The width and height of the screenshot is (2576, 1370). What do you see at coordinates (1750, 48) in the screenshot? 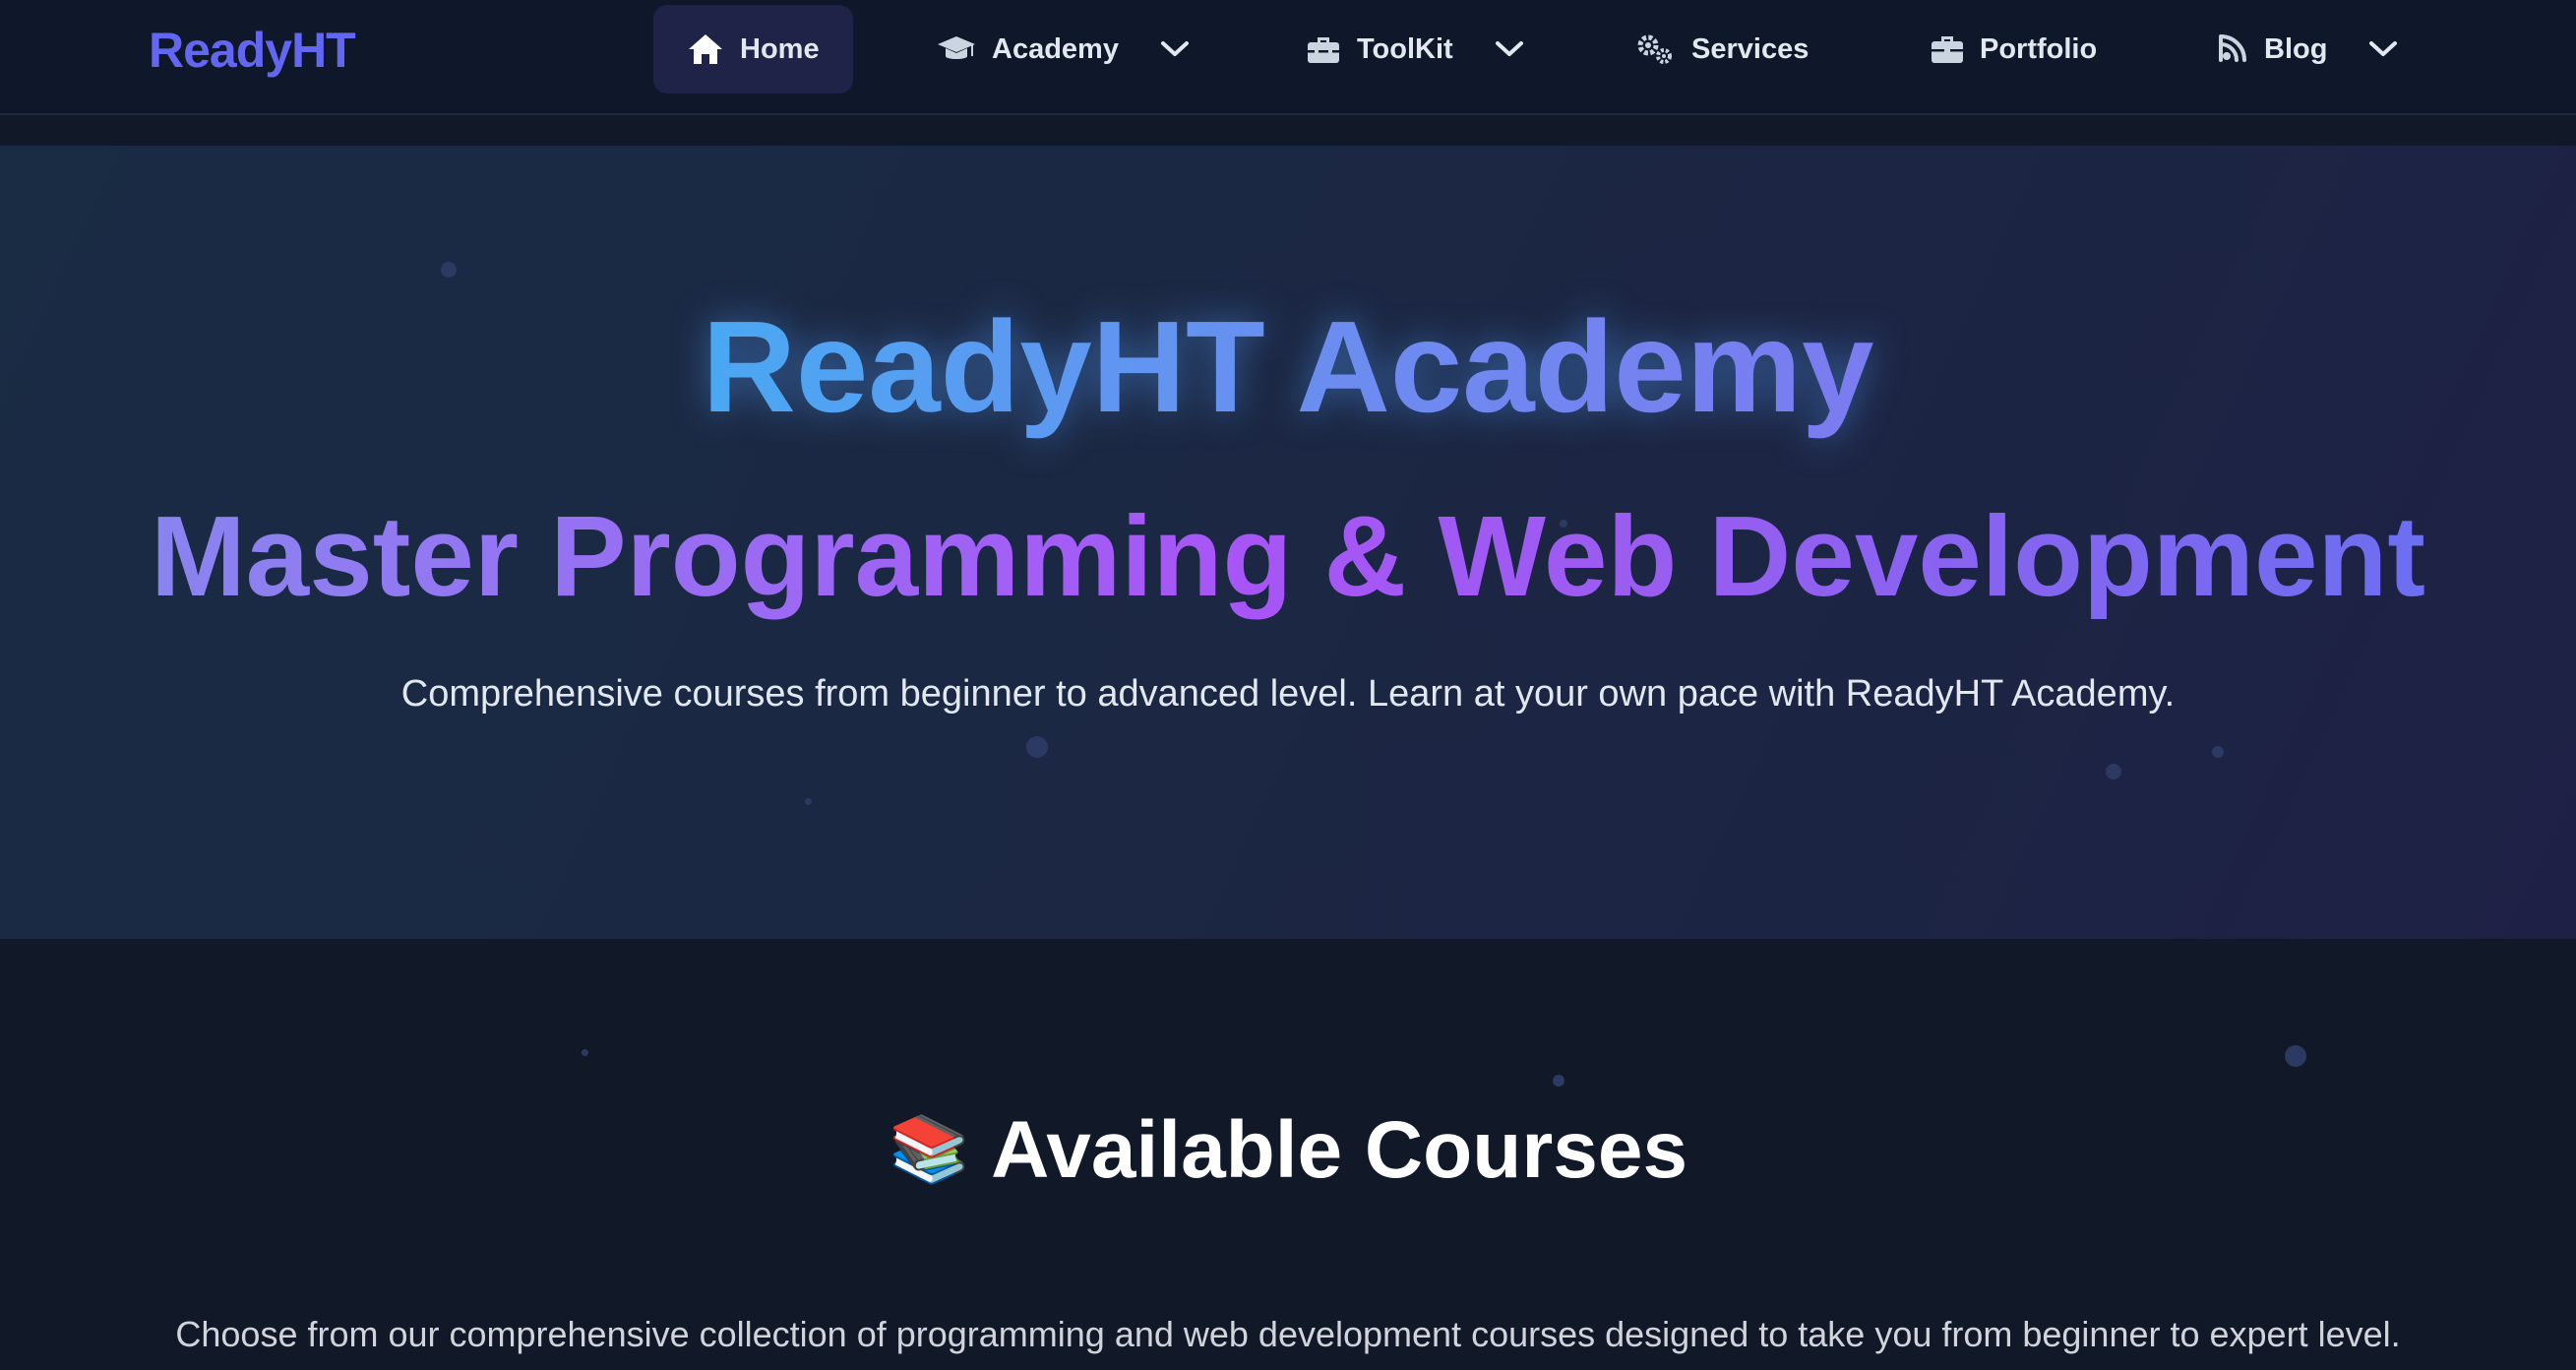
I see `nav-item-label: Services` at bounding box center [1750, 48].